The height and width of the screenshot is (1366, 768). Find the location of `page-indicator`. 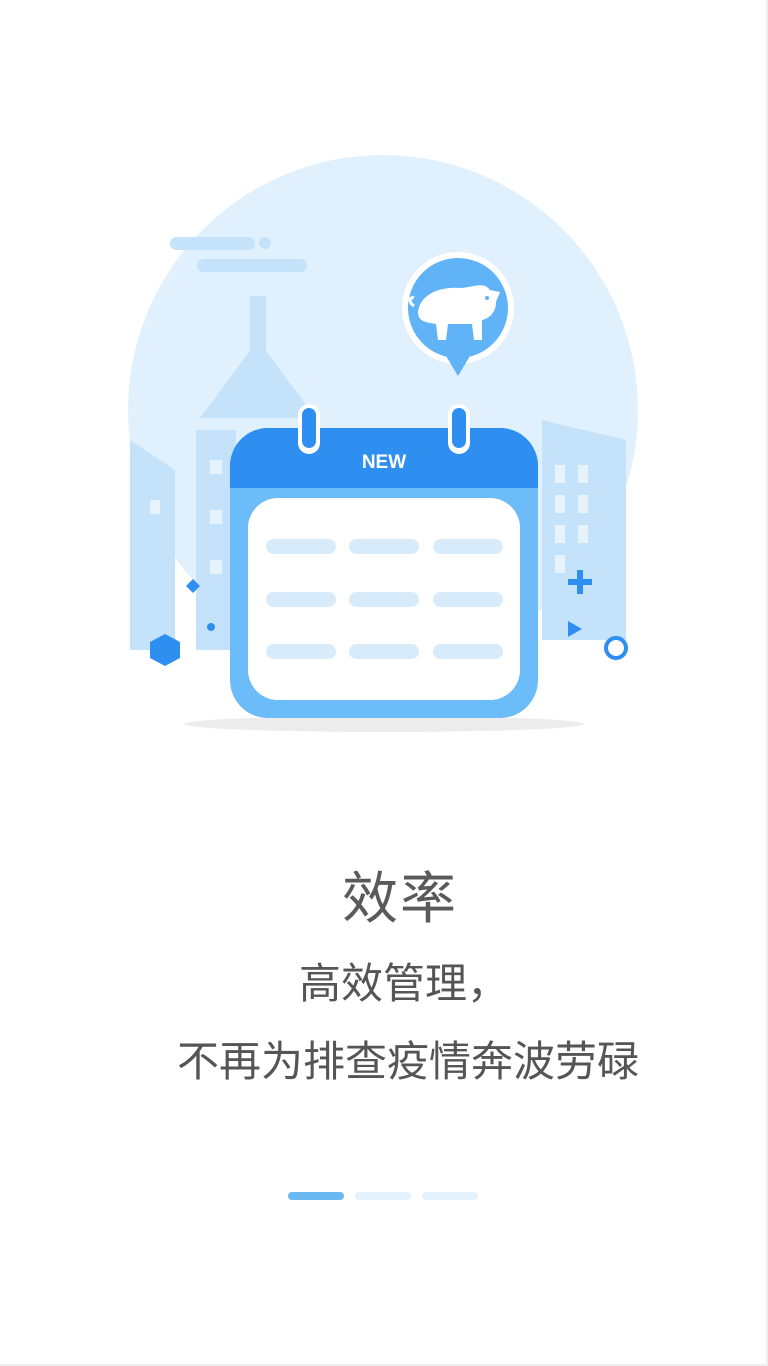

page-indicator is located at coordinates (384, 1196).